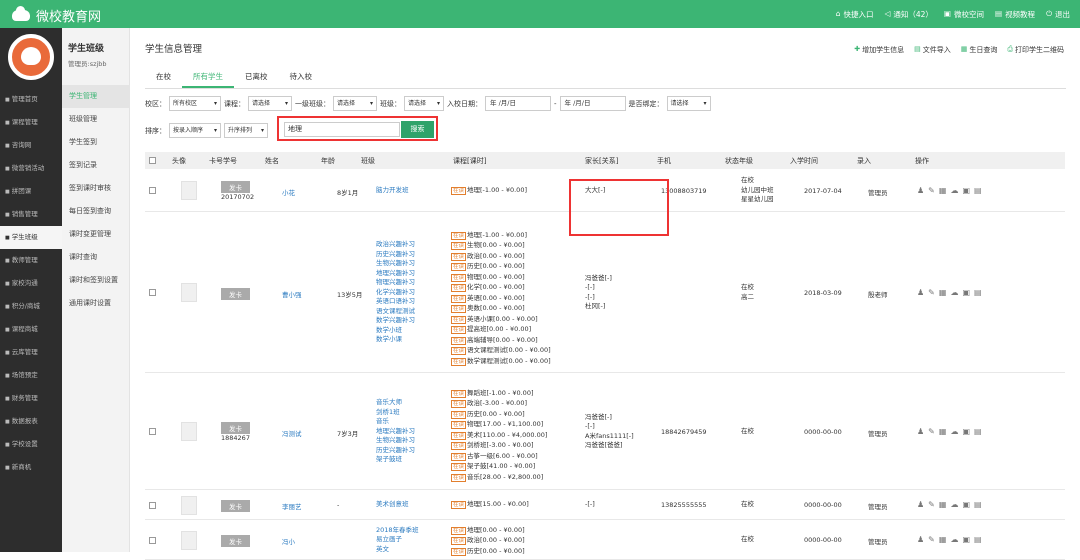 The height and width of the screenshot is (560, 1080). What do you see at coordinates (163, 79) in the screenshot?
I see `tab-item: 在校` at bounding box center [163, 79].